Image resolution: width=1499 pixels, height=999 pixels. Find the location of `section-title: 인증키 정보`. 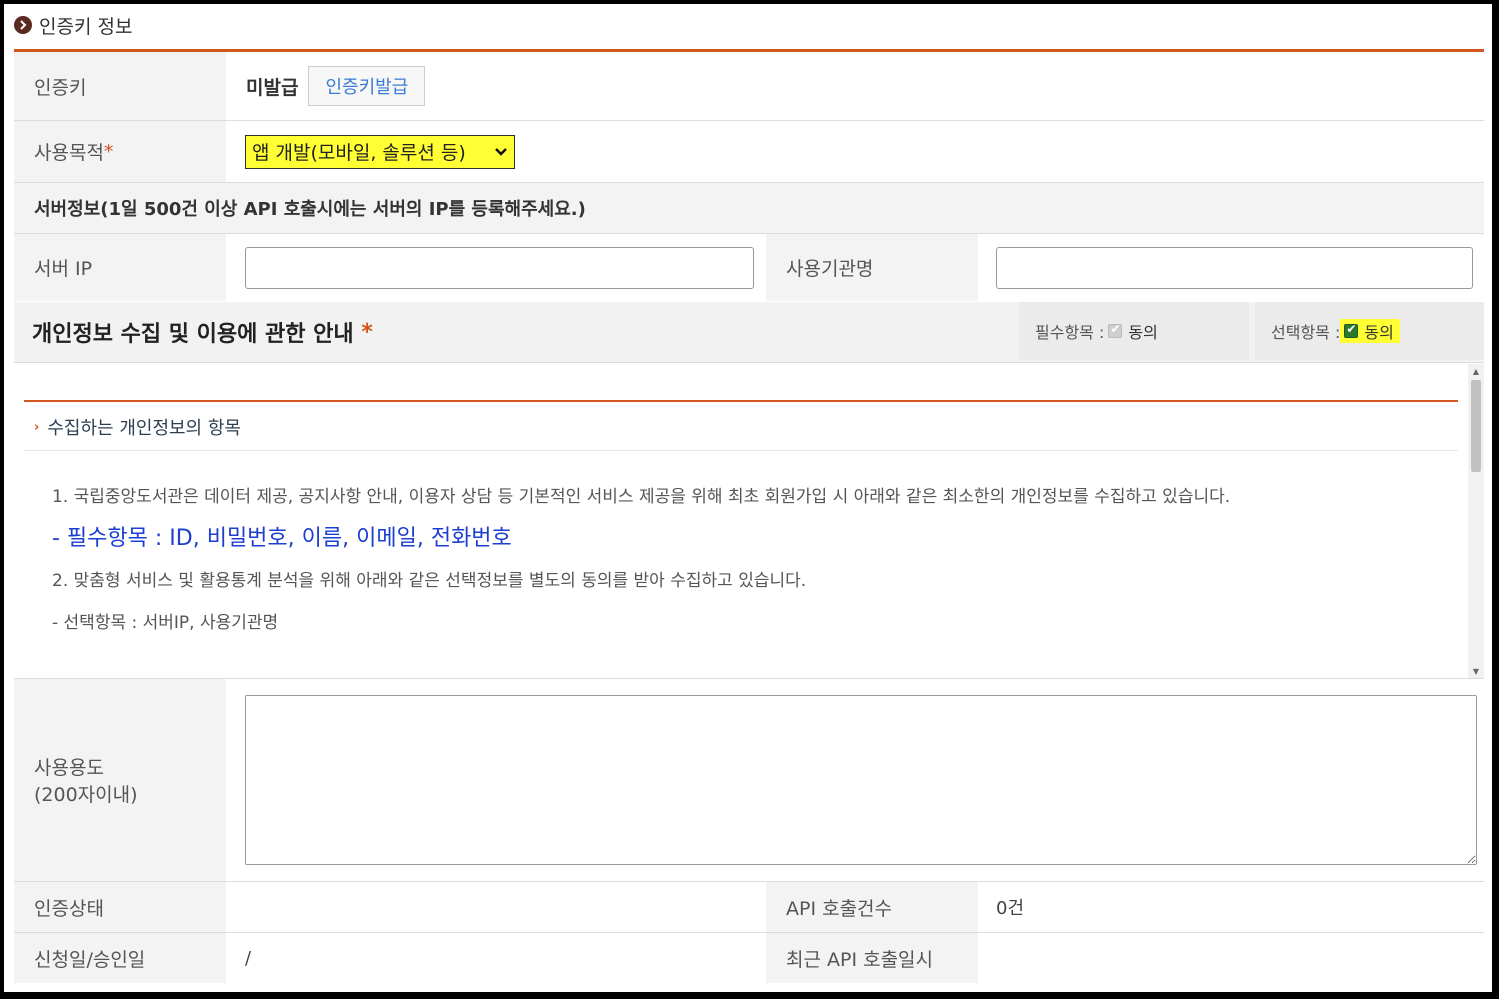

section-title: 인증키 정보 is located at coordinates (73, 25).